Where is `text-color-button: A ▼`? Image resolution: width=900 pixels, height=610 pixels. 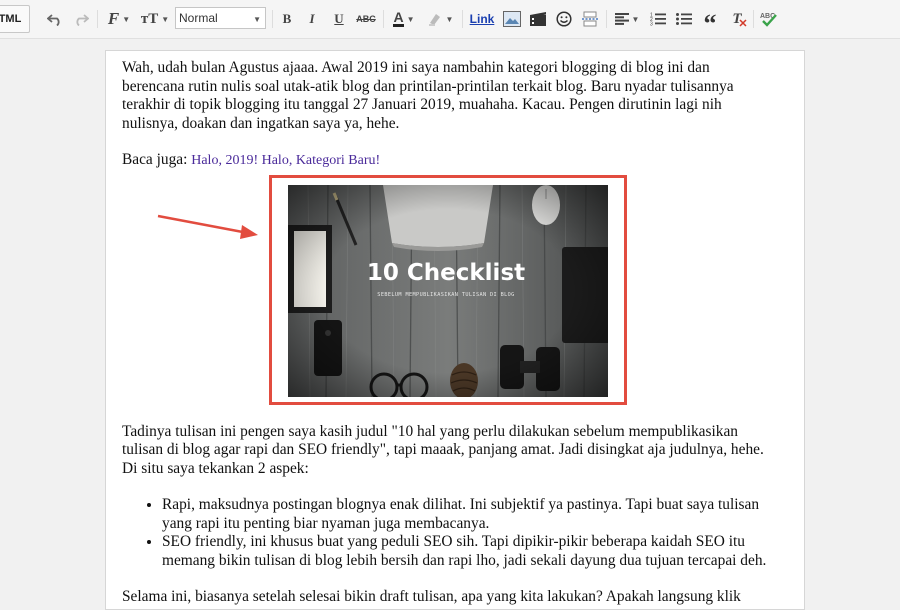 text-color-button: A ▼ is located at coordinates (404, 19).